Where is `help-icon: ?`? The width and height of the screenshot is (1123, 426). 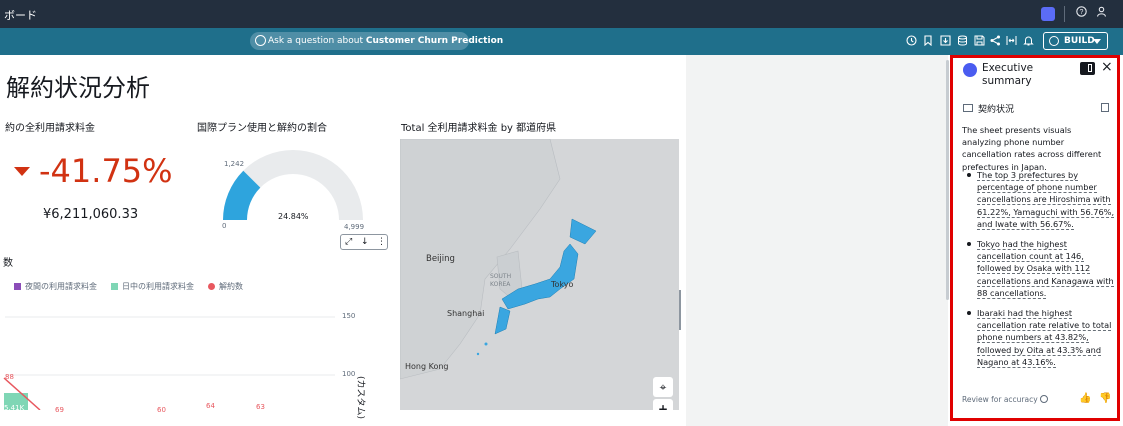
help-icon: ? is located at coordinates (1081, 13).